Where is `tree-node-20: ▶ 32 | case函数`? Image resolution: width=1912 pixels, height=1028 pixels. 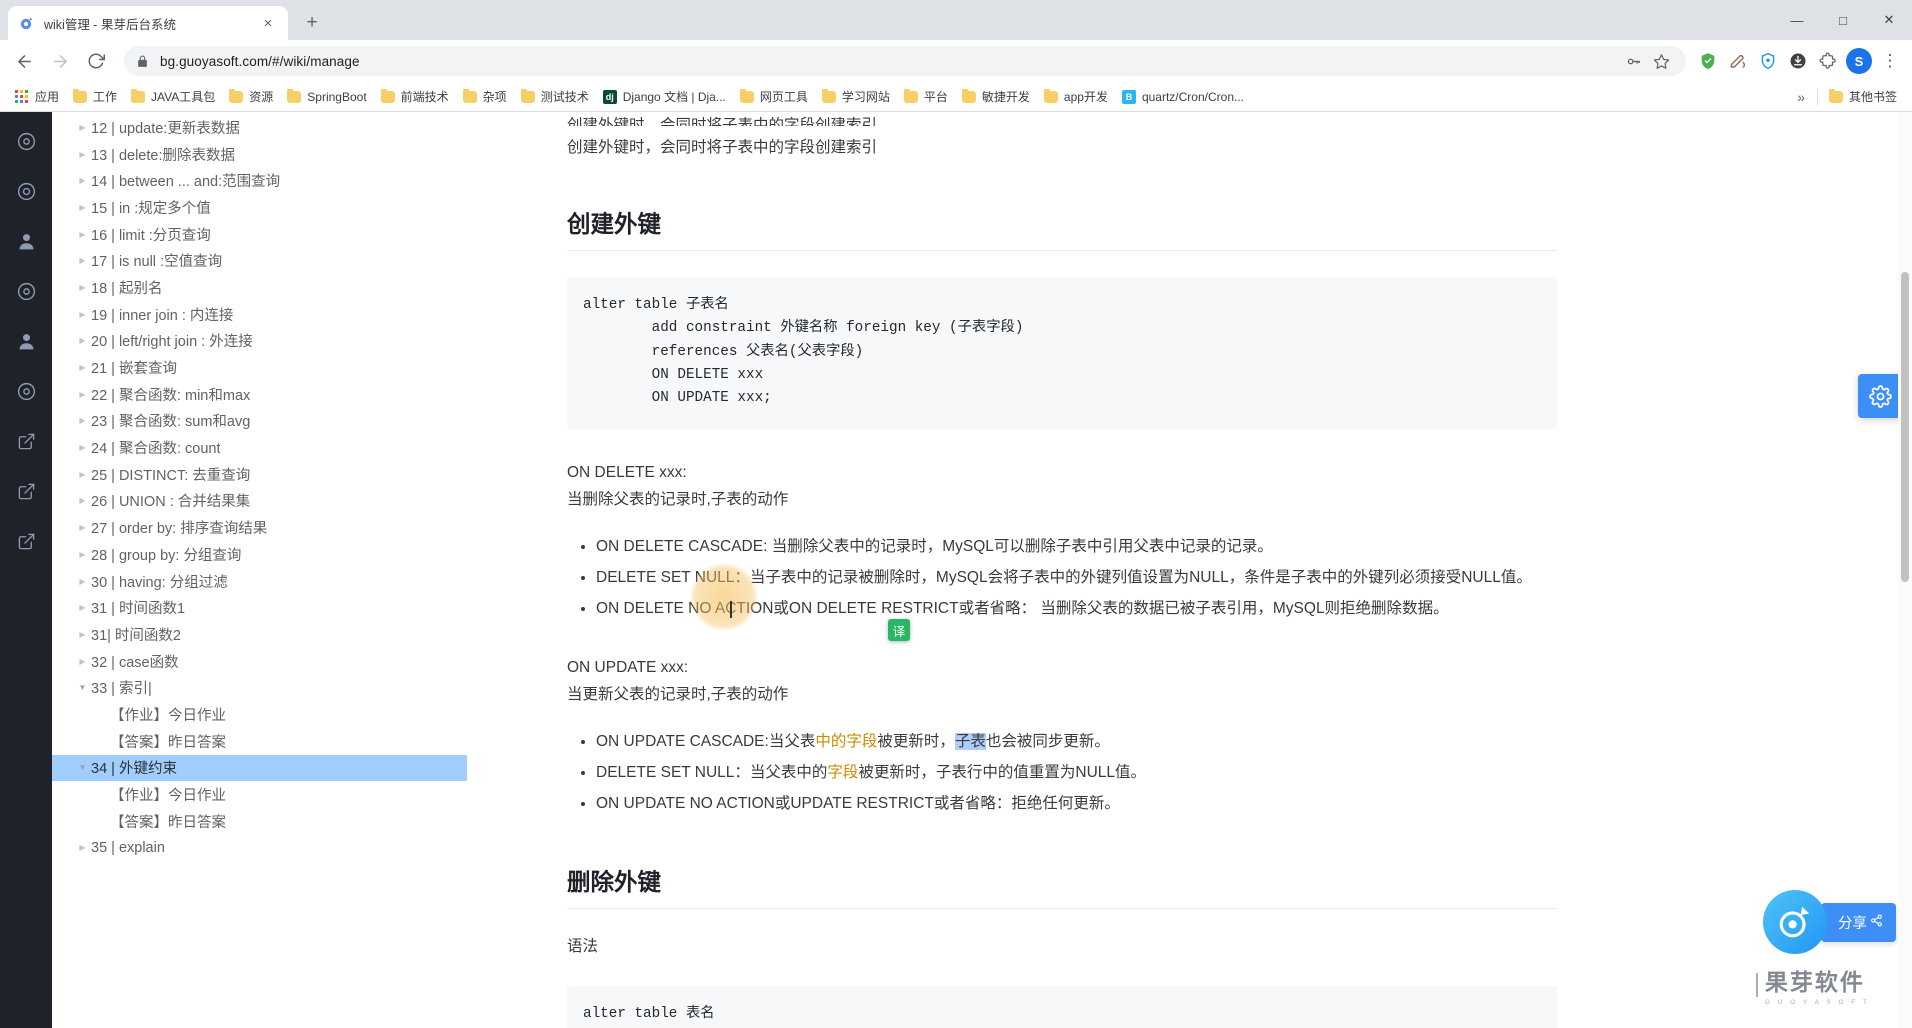
tree-node-20: ▶ 32 | case函数 is located at coordinates (259, 661).